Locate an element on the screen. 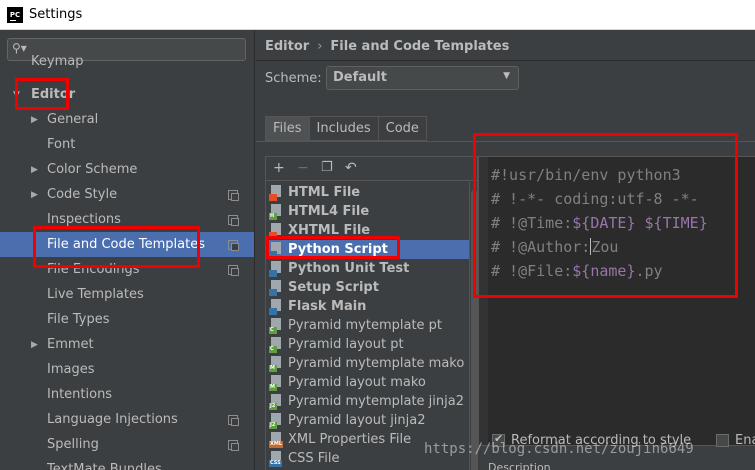 The width and height of the screenshot is (755, 470). enable-label: Ena is located at coordinates (745, 440).